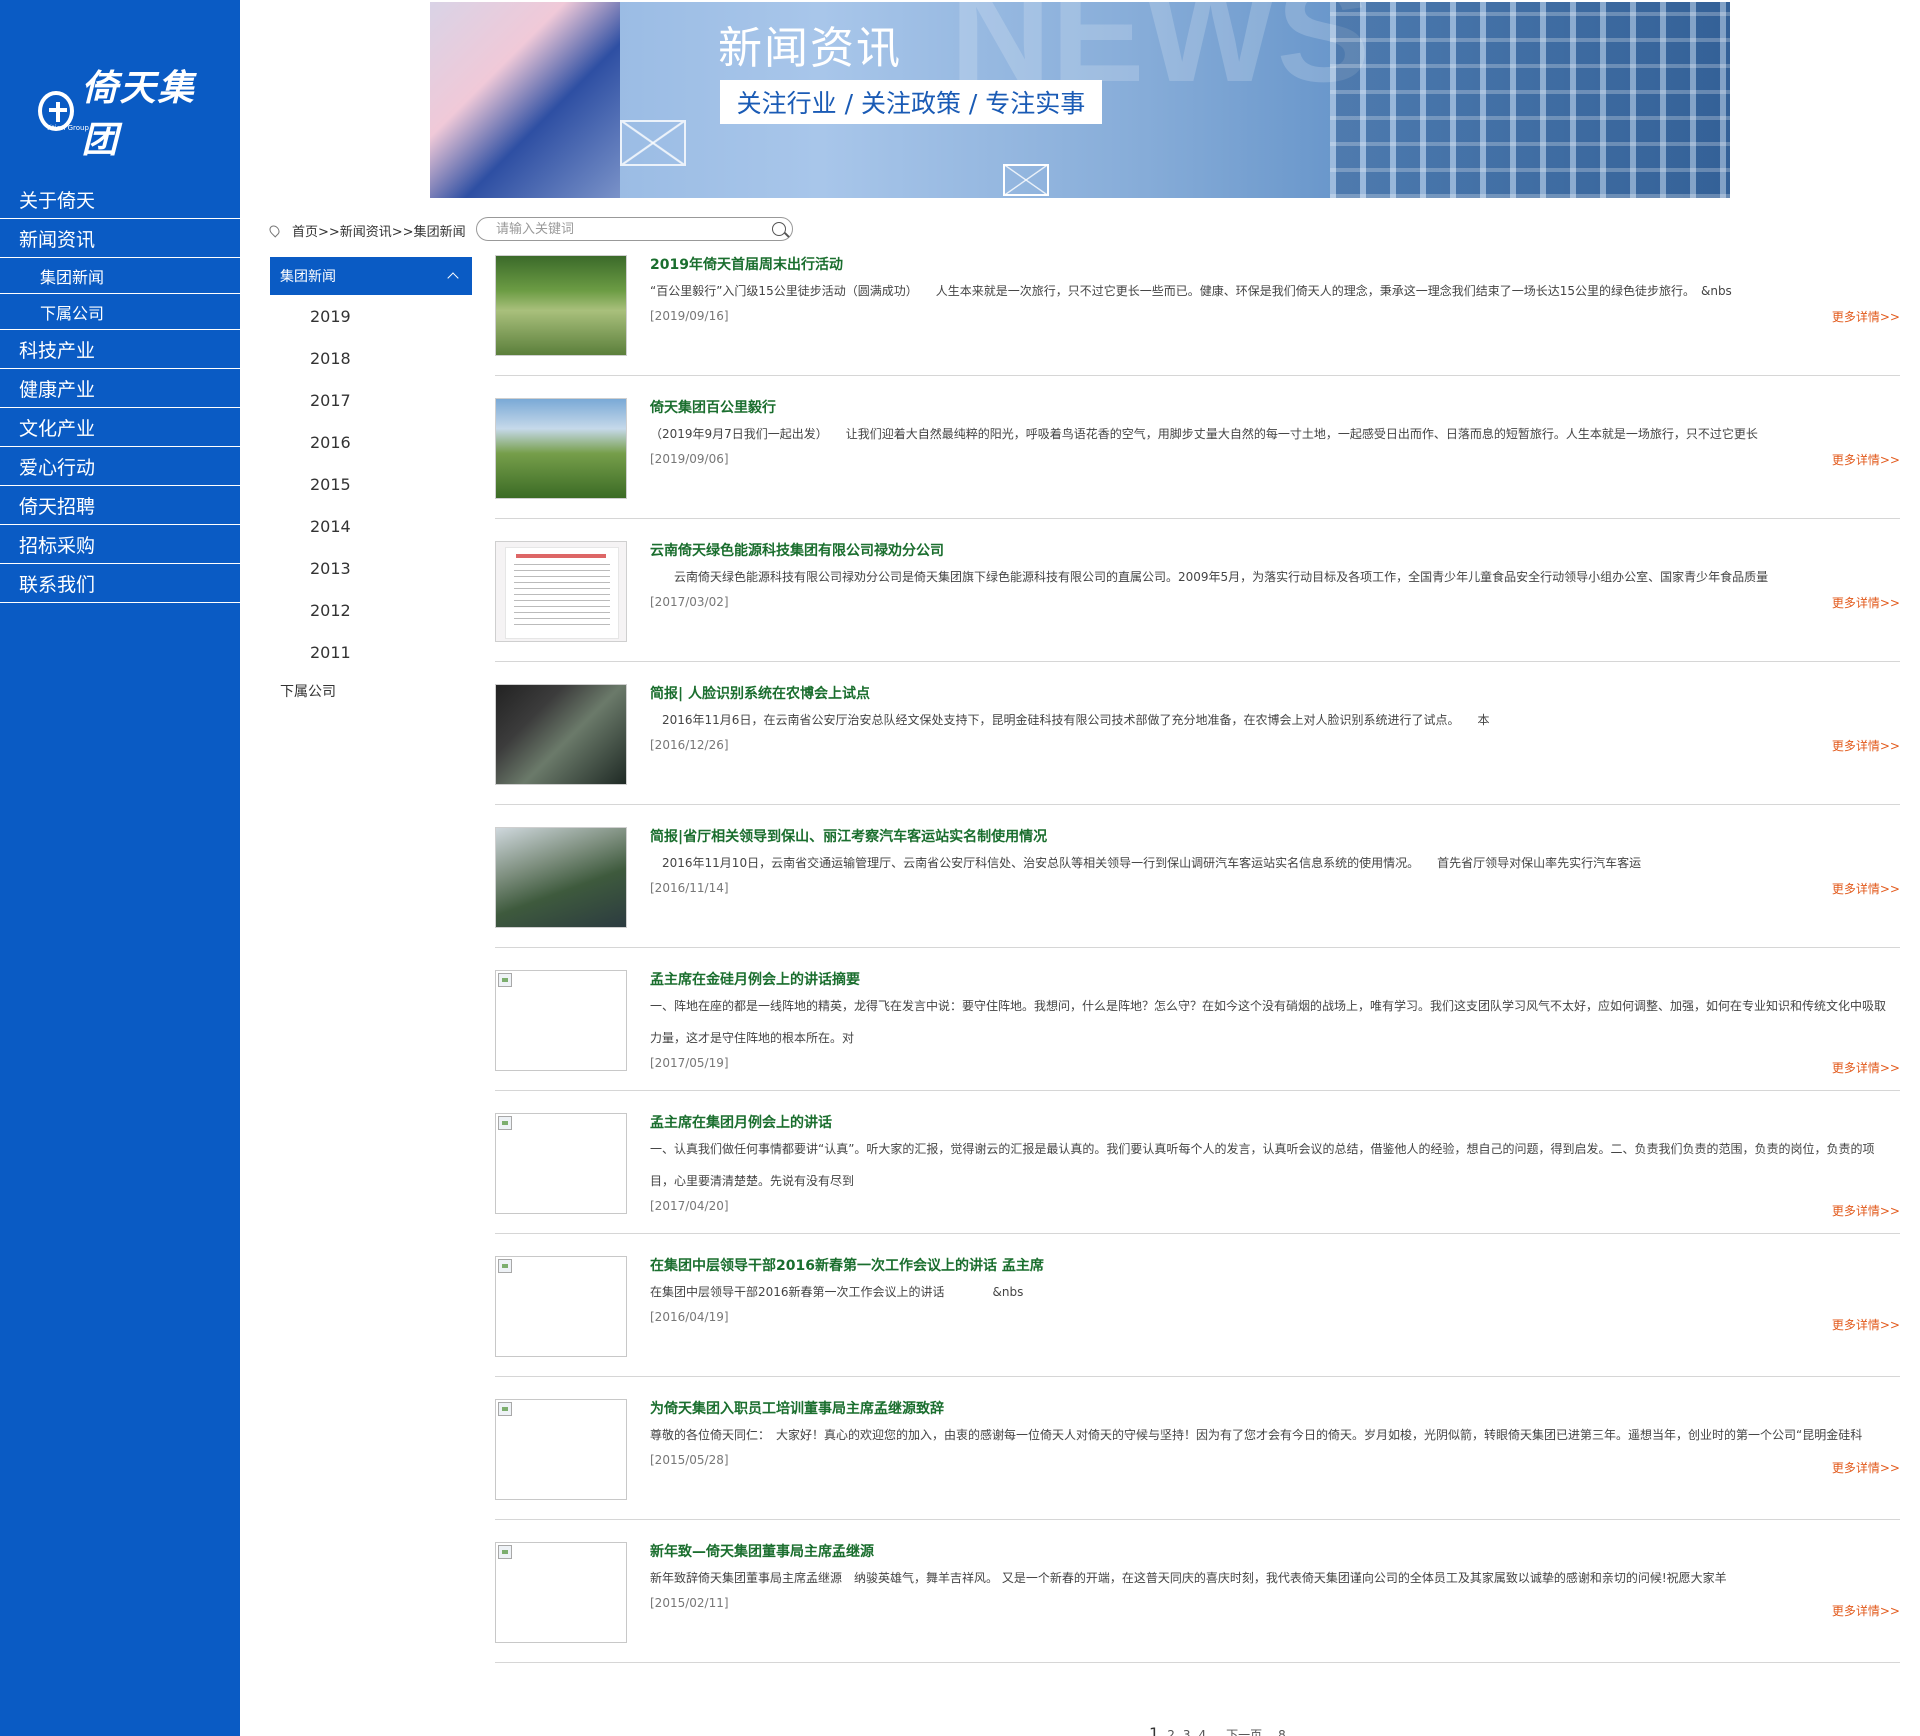  Describe the element at coordinates (371, 691) in the screenshot. I see `category-footer-link: 下属公司` at that location.